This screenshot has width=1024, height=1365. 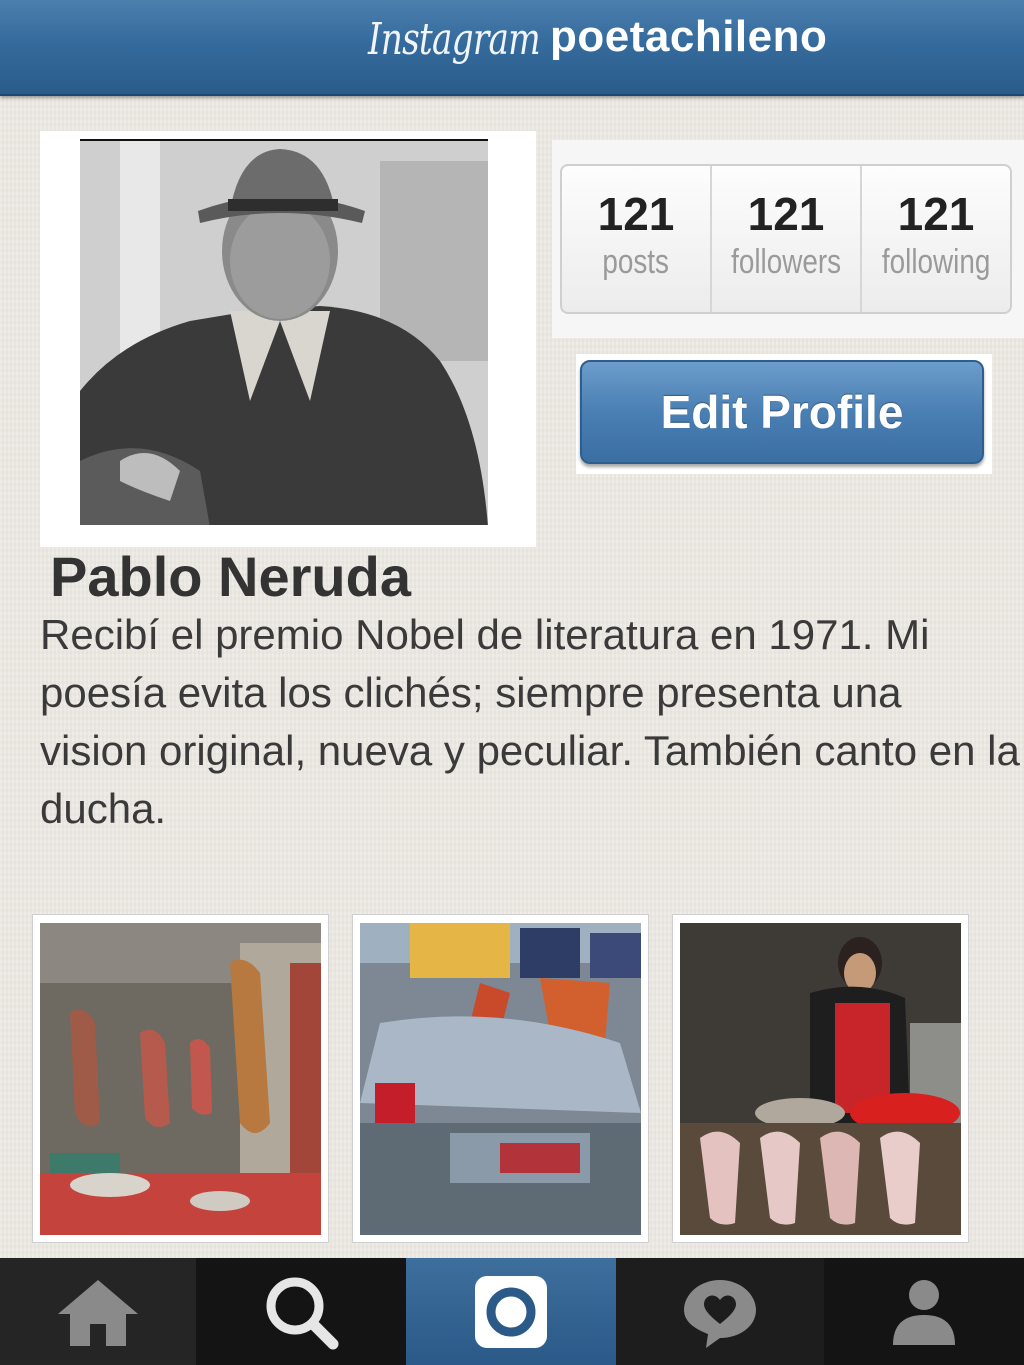 I want to click on tab-profile, so click(x=924, y=1311).